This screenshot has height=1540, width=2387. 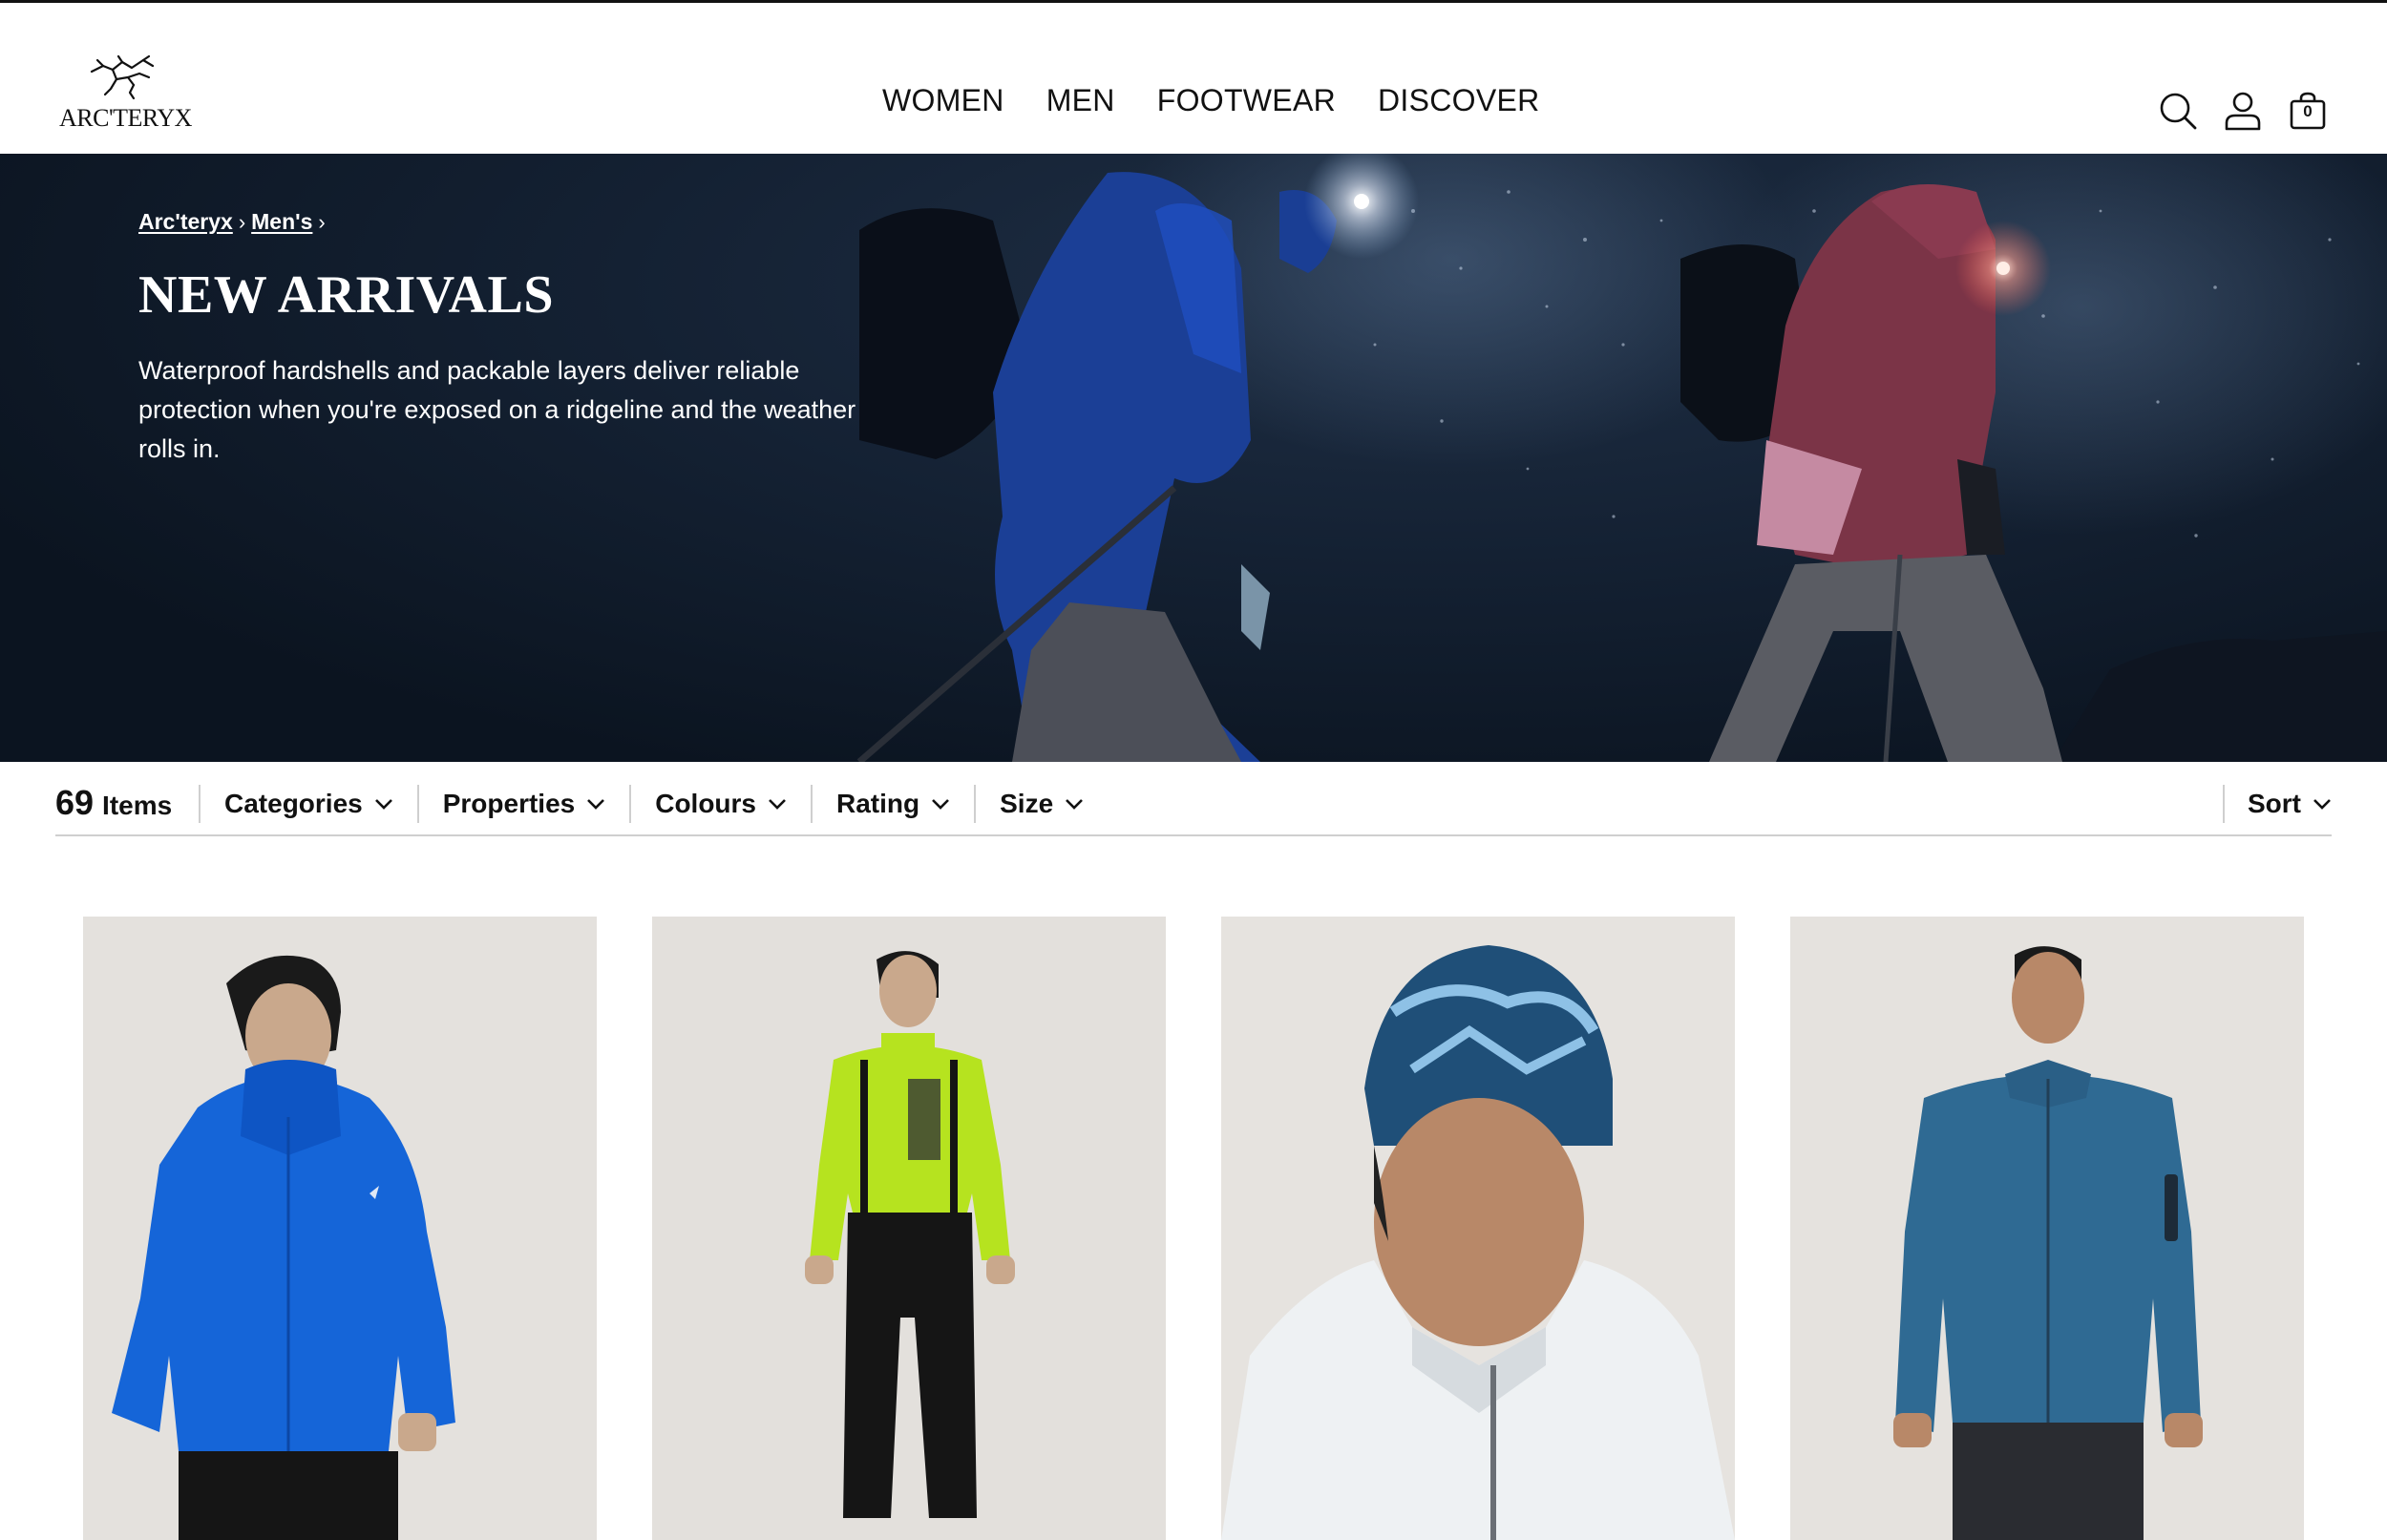 I want to click on brand-wordmark: ARC'TERYX, so click(x=125, y=118).